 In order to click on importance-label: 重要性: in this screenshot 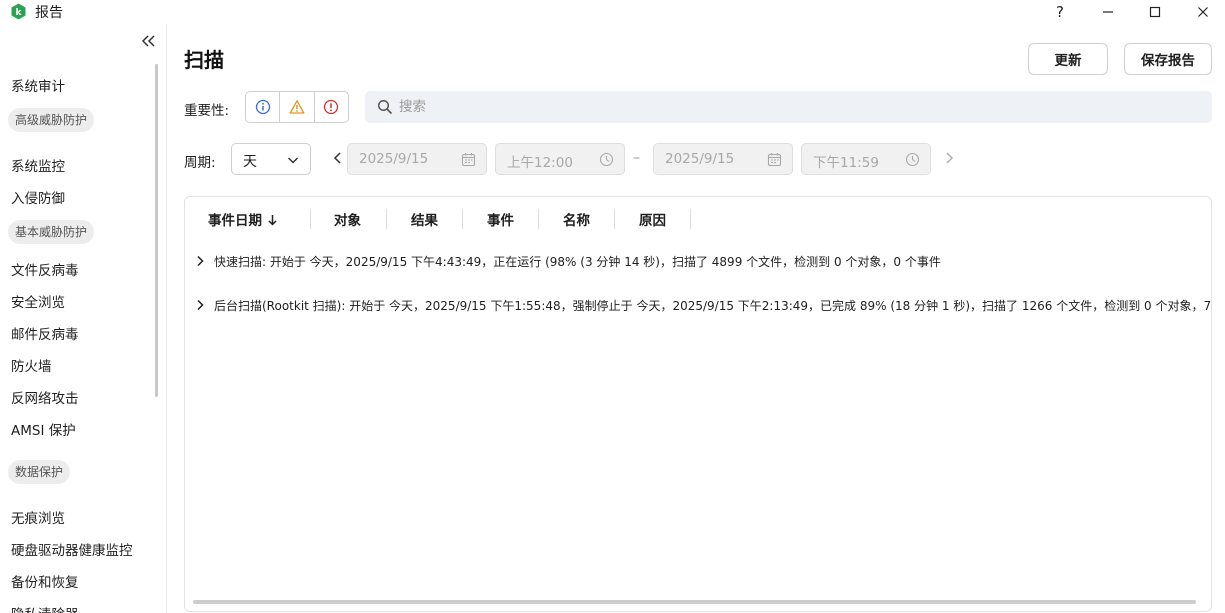, I will do `click(207, 111)`.